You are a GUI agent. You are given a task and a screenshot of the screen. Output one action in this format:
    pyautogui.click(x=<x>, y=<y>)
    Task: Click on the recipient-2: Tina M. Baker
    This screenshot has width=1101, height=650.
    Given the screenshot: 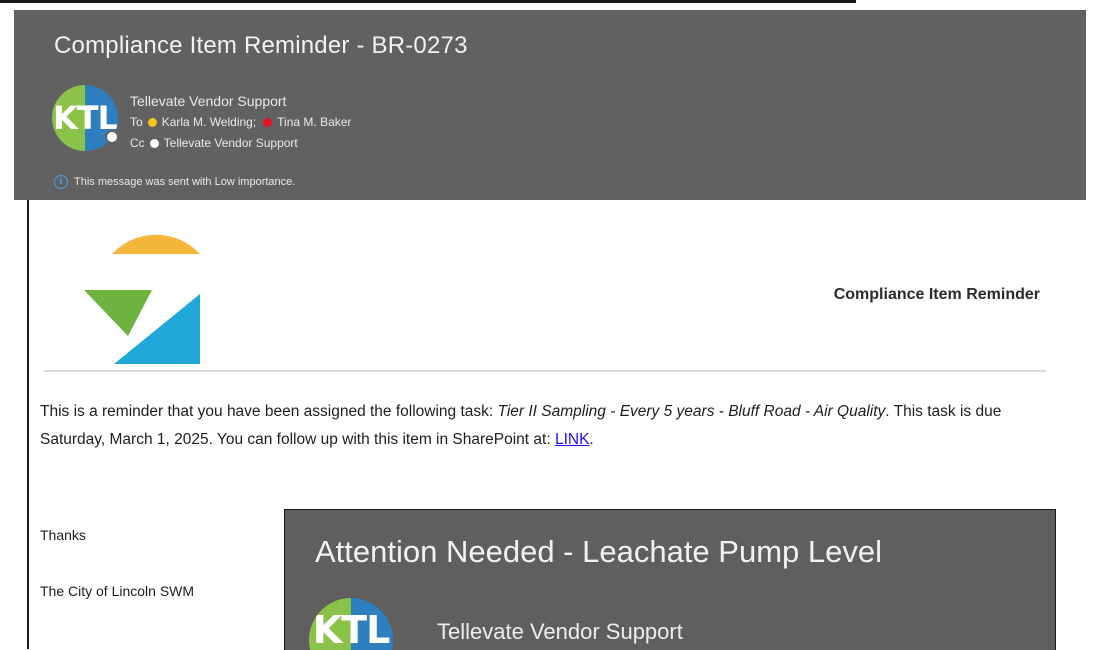 What is the action you would take?
    pyautogui.click(x=314, y=122)
    